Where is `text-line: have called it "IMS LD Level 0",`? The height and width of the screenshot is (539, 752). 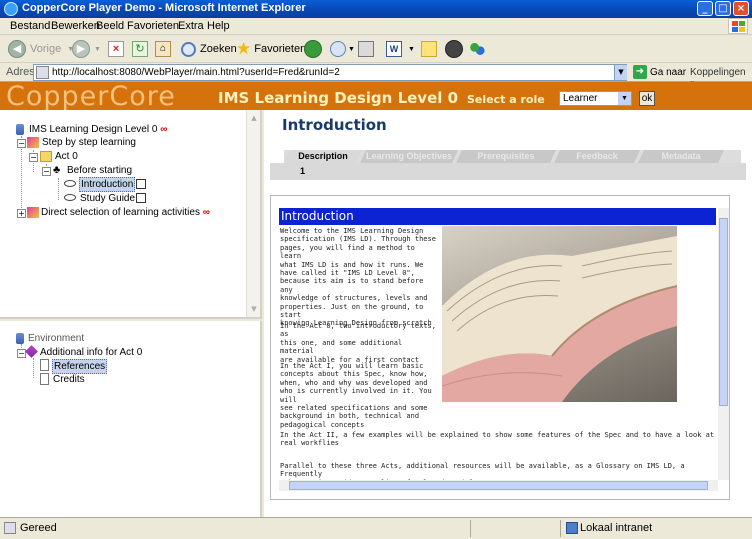 text-line: have called it "IMS LD Level 0", is located at coordinates (347, 273).